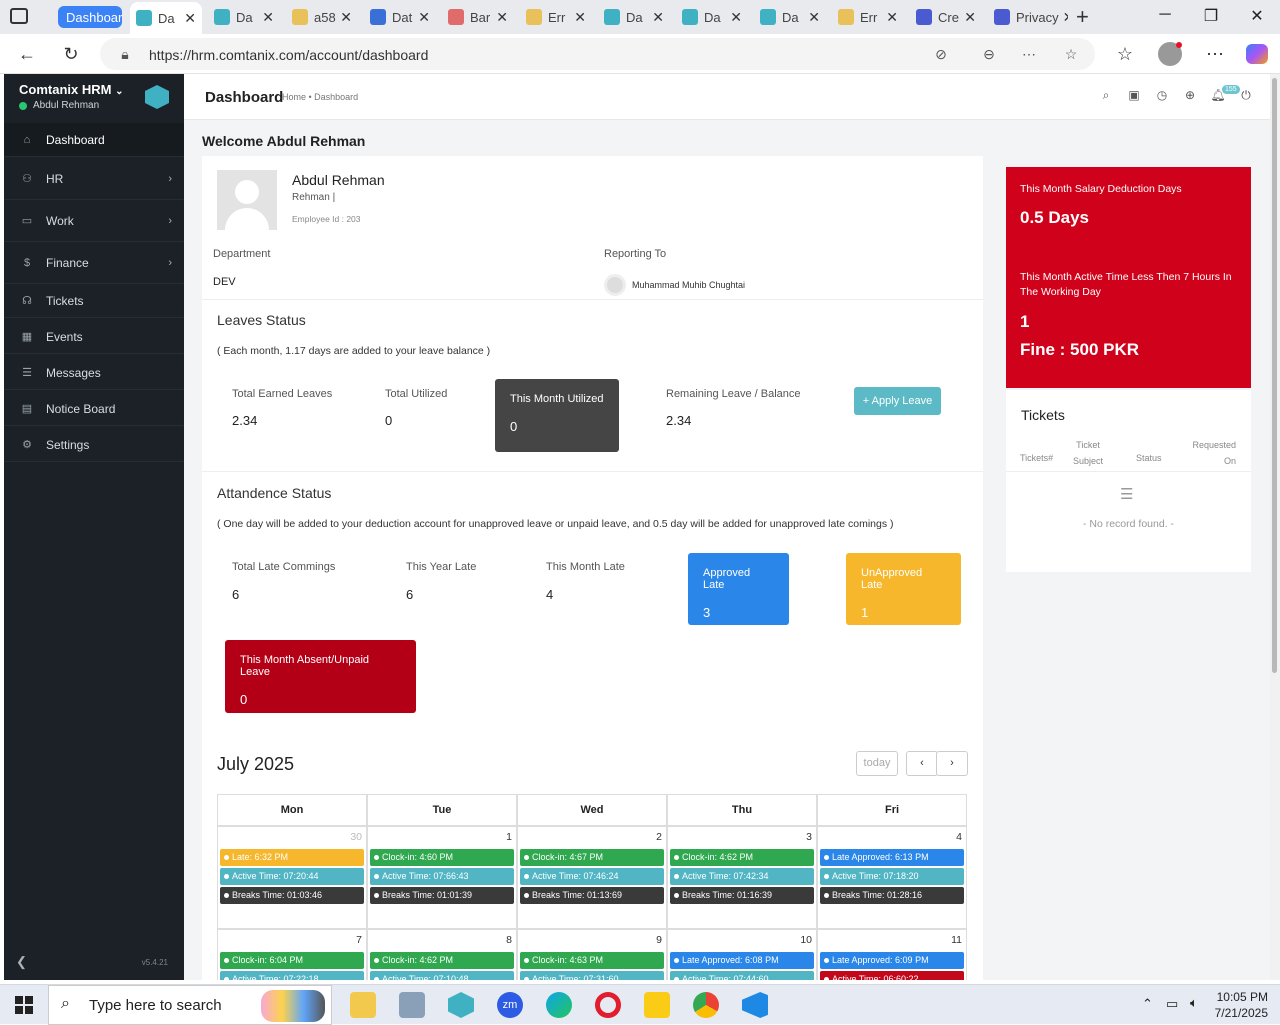 The height and width of the screenshot is (1025, 1280). Describe the element at coordinates (94, 140) in the screenshot. I see `sidebar-item-dashboard: ⌂ Dashboard` at that location.